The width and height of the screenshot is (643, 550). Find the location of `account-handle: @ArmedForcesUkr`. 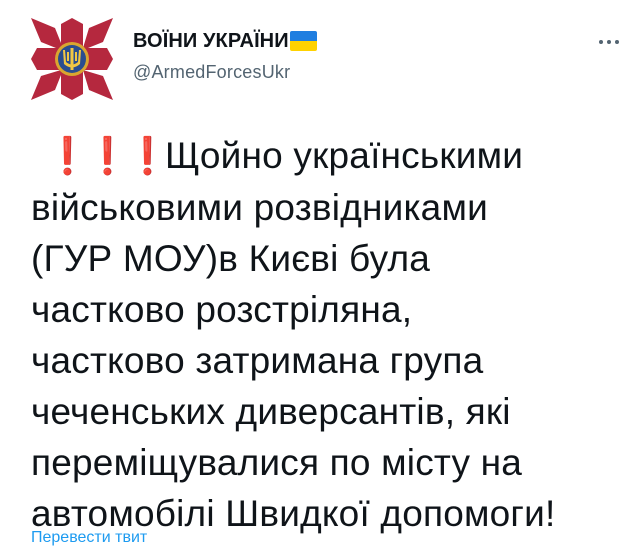

account-handle: @ArmedForcesUkr is located at coordinates (225, 72).